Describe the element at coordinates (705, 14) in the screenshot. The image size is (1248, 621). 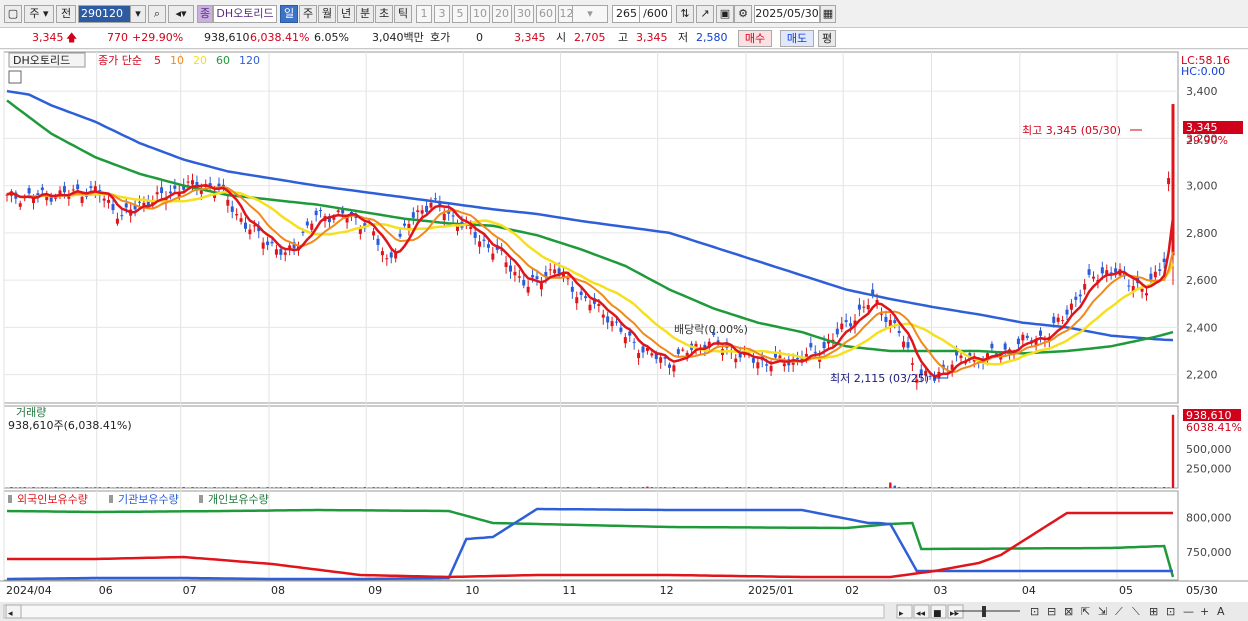
I see `line-tool-icon: ↗` at that location.